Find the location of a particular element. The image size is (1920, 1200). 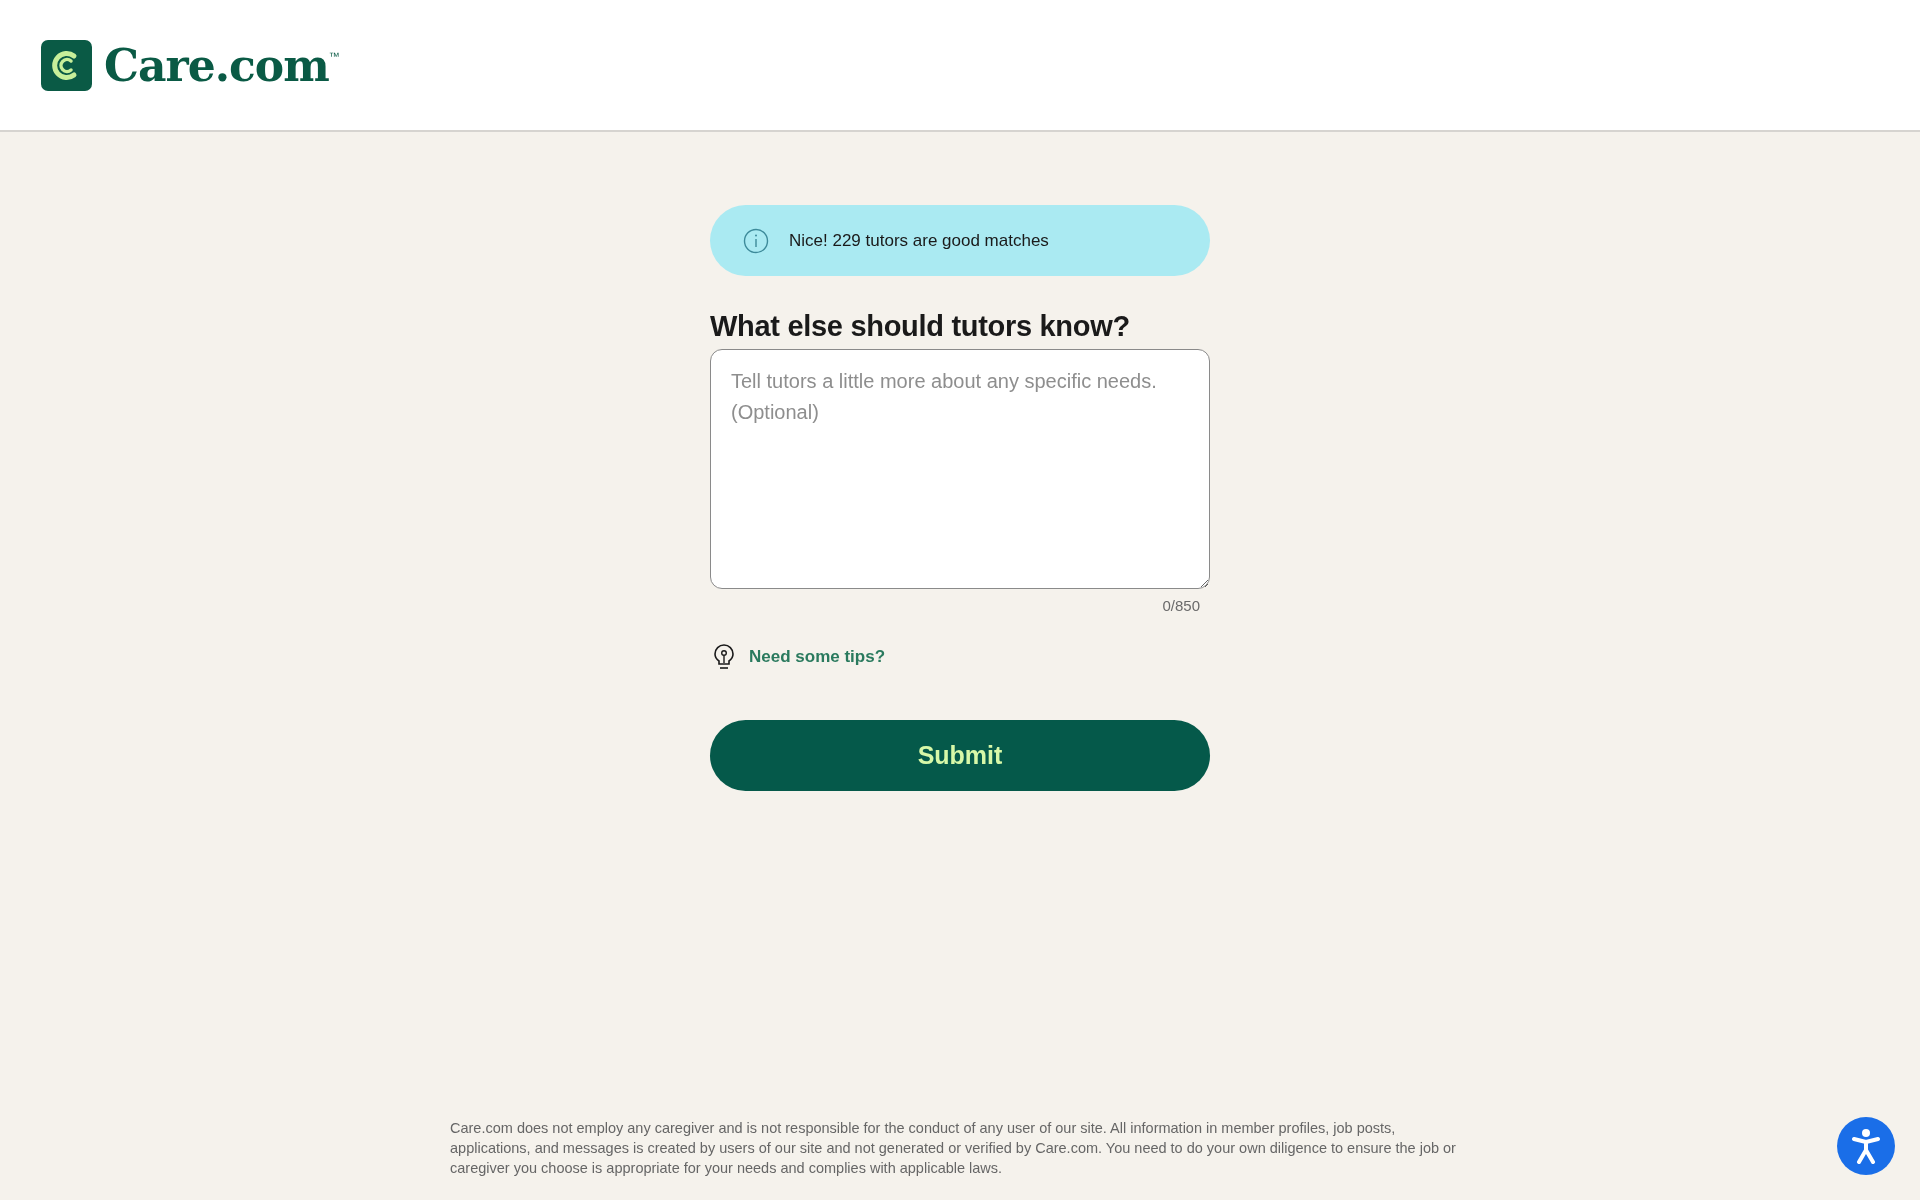

answer-box: Tell tutors a little more about any specific needs. (Optional) is located at coordinates (960, 469).